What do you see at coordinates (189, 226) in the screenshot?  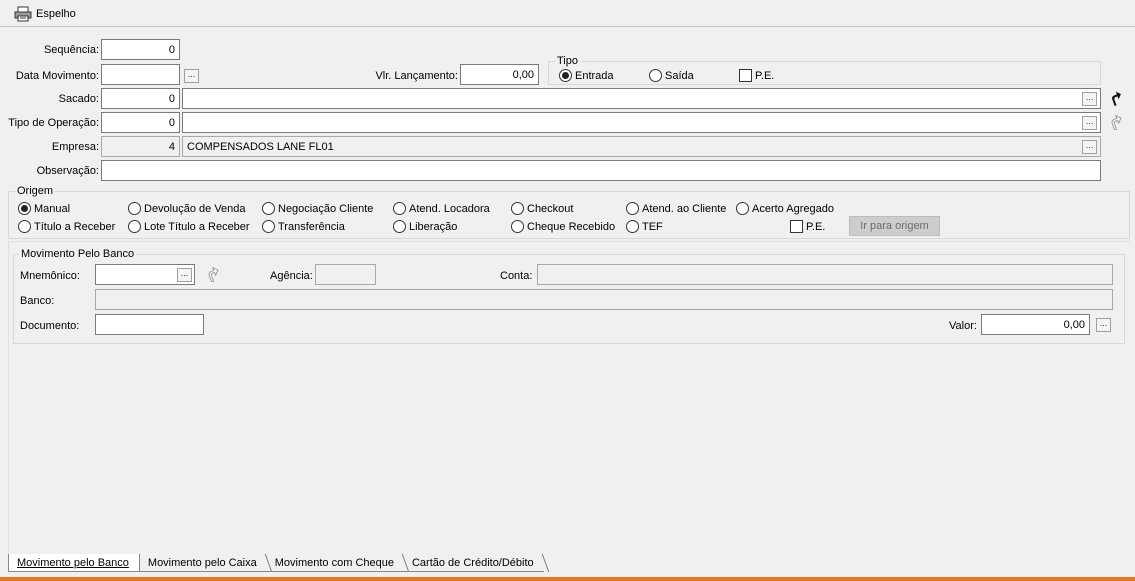 I see `origem-lote-titulo-receber-radio: Lote Título a Receber` at bounding box center [189, 226].